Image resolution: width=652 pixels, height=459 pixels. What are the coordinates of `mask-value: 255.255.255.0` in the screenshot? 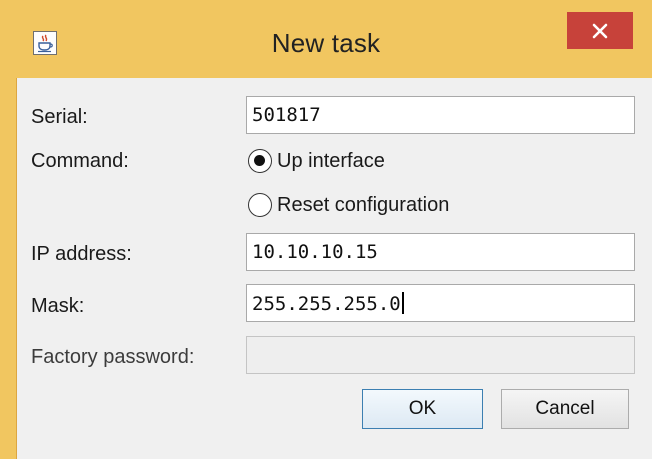 It's located at (326, 304).